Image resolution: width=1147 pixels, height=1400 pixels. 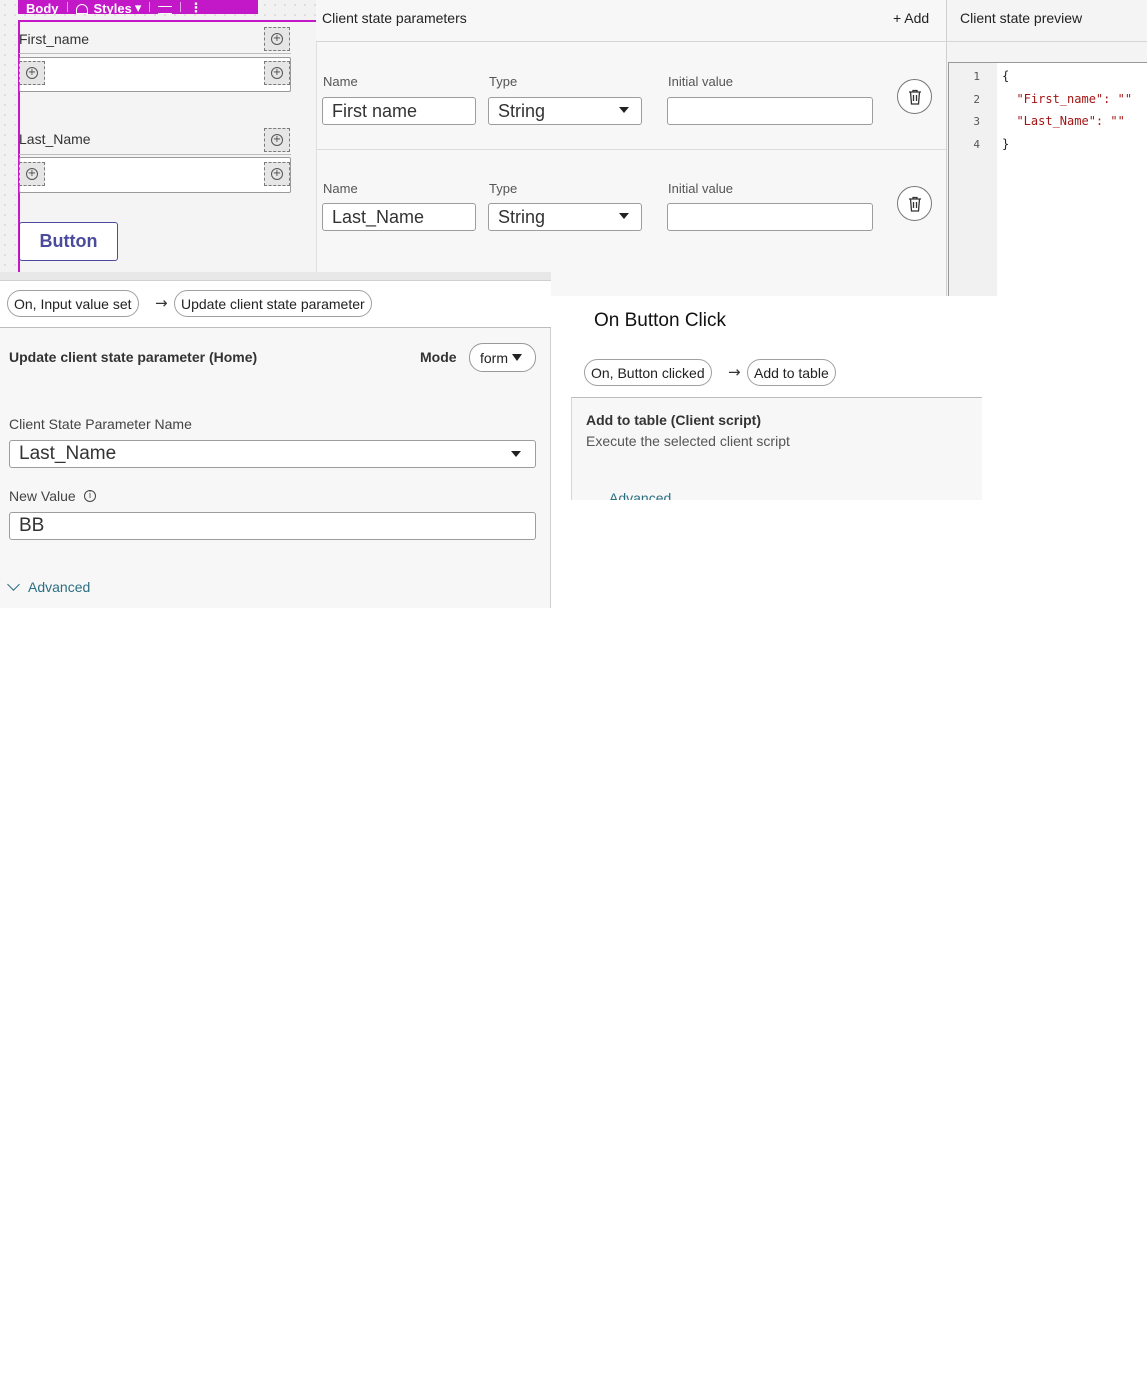 I want to click on line-number: 2, so click(x=976, y=99).